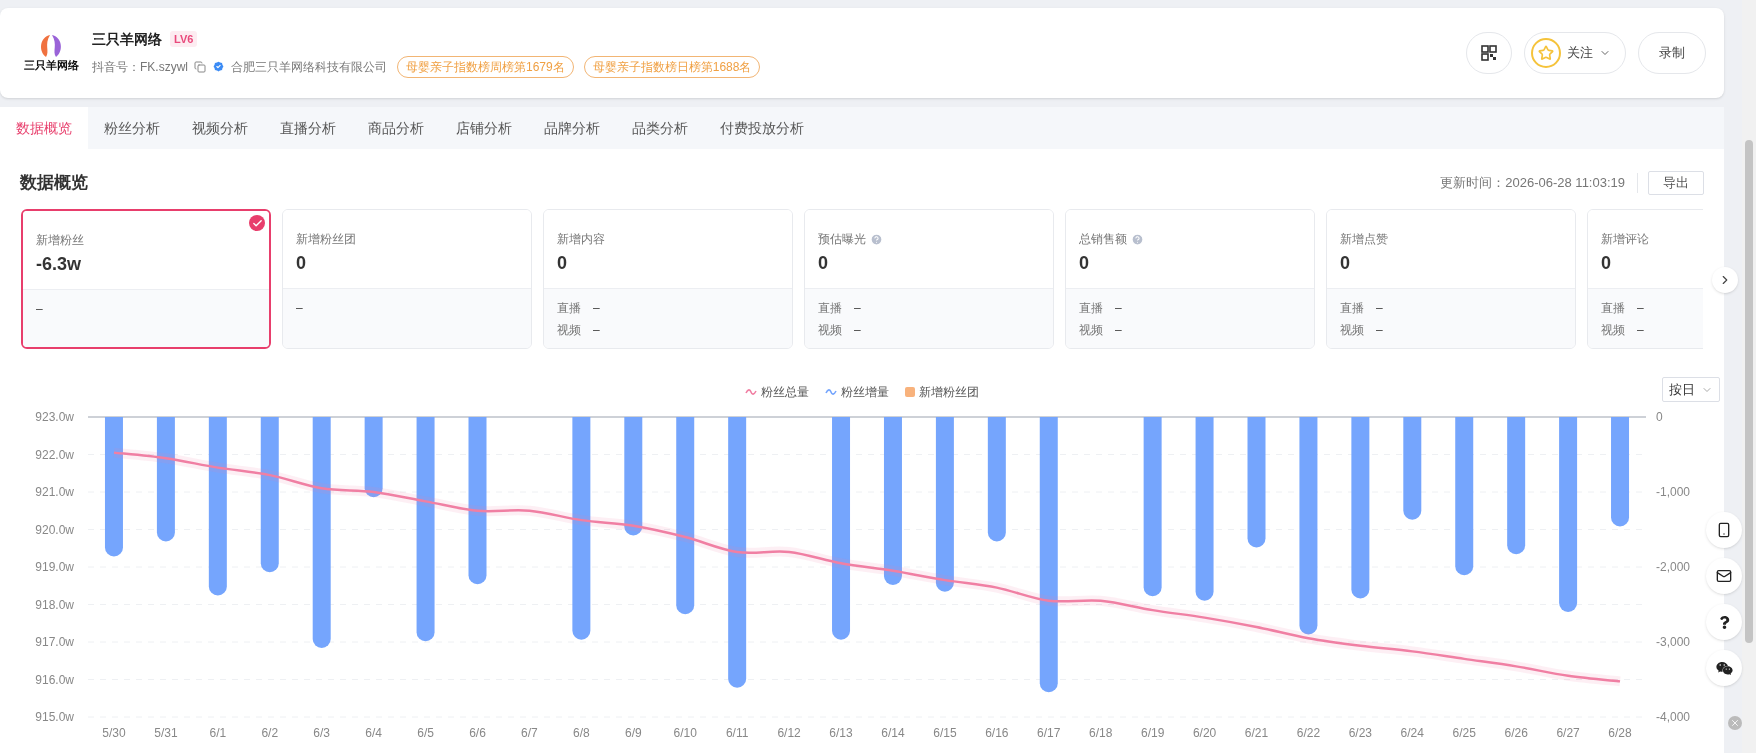 The image size is (1756, 753). I want to click on axis-label: 6/19, so click(1152, 733).